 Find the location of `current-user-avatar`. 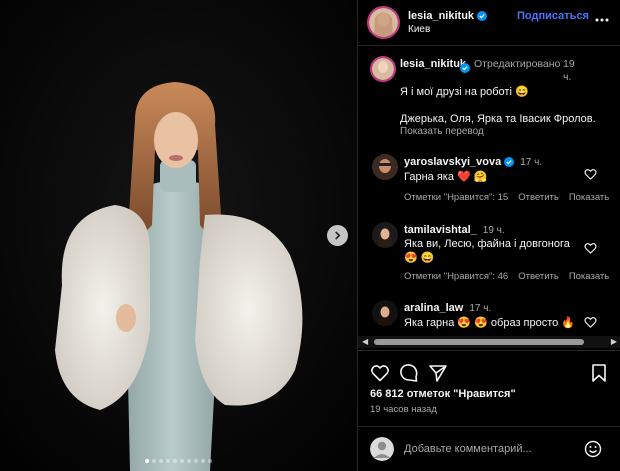

current-user-avatar is located at coordinates (382, 449).